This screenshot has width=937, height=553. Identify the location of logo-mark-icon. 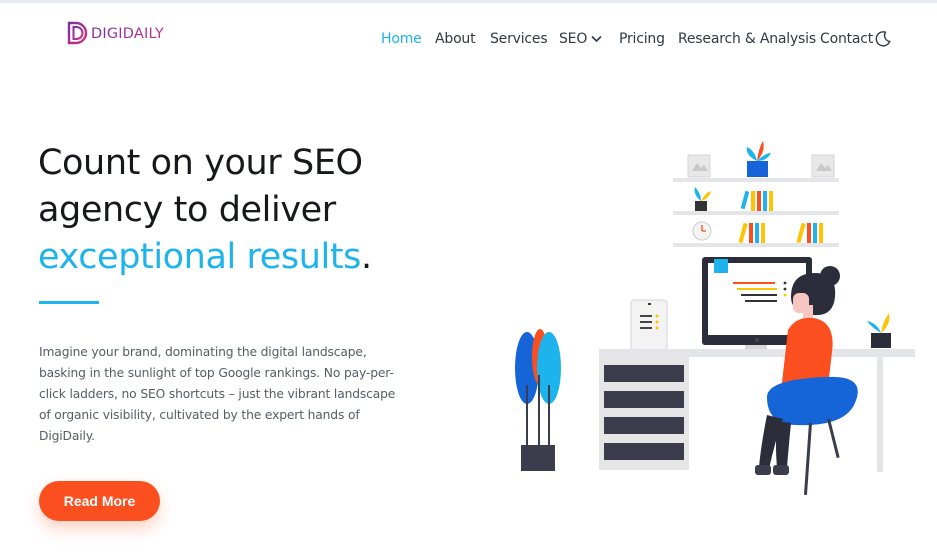
(77, 33).